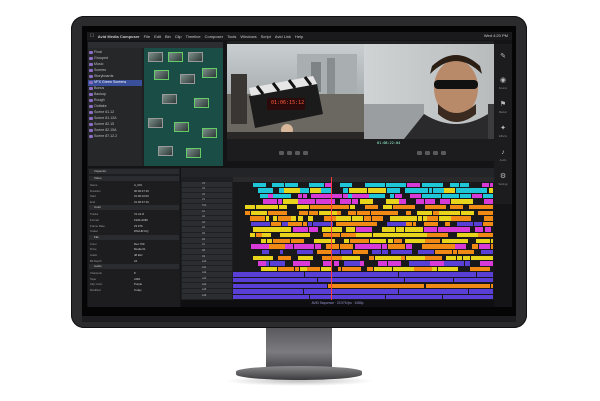 Image resolution: width=600 pixels, height=401 pixels. I want to click on app-name: Avid Media Composer, so click(119, 36).